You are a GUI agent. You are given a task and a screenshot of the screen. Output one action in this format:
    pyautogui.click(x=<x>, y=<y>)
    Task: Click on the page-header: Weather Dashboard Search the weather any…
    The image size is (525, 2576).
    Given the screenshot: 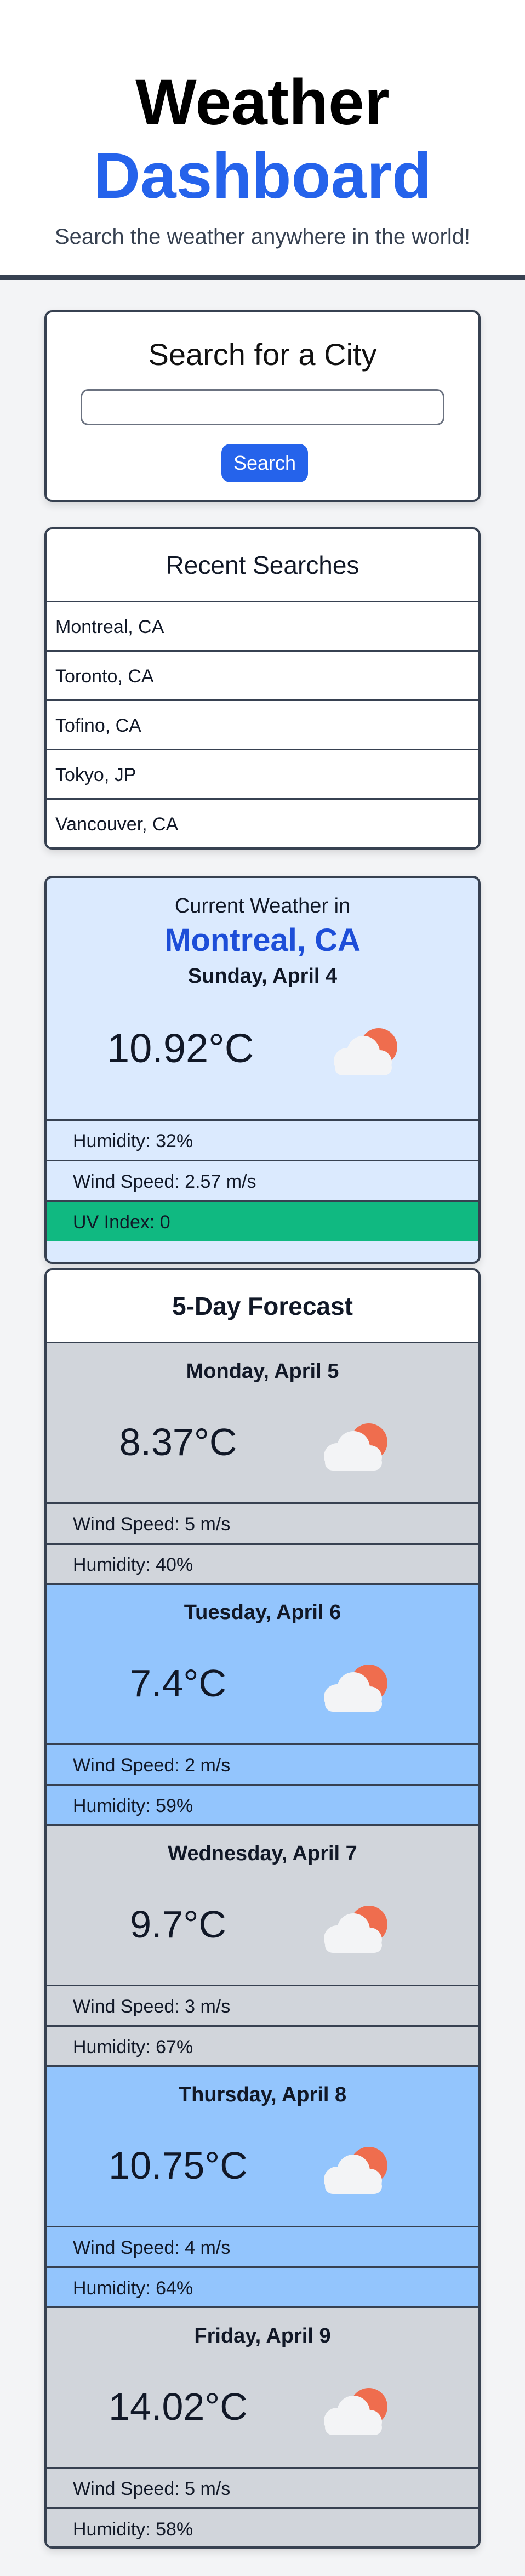 What is the action you would take?
    pyautogui.click(x=262, y=140)
    